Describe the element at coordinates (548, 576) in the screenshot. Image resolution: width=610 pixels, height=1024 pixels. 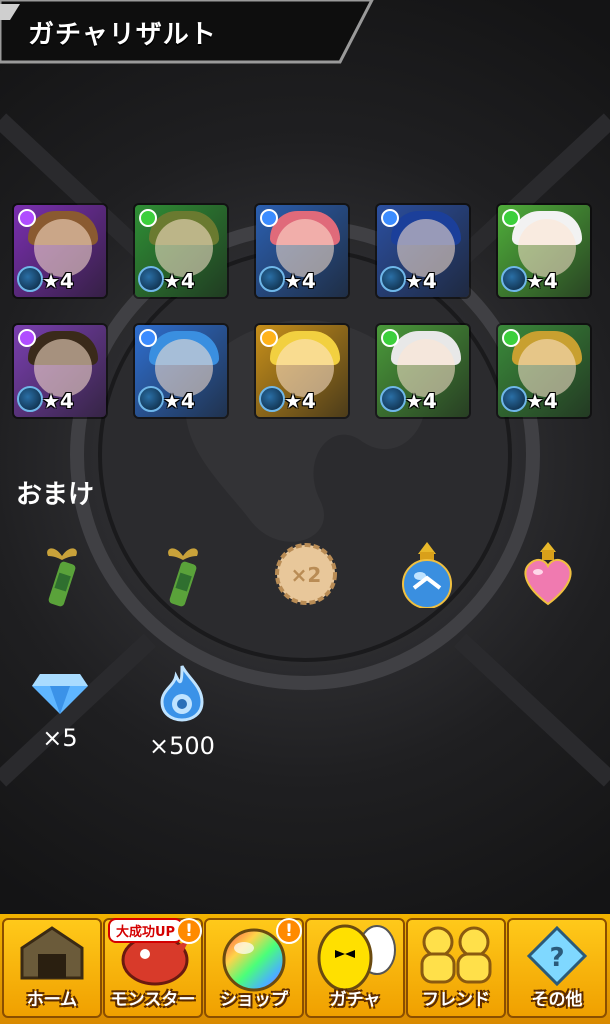
I see `heart-flask-icon` at that location.